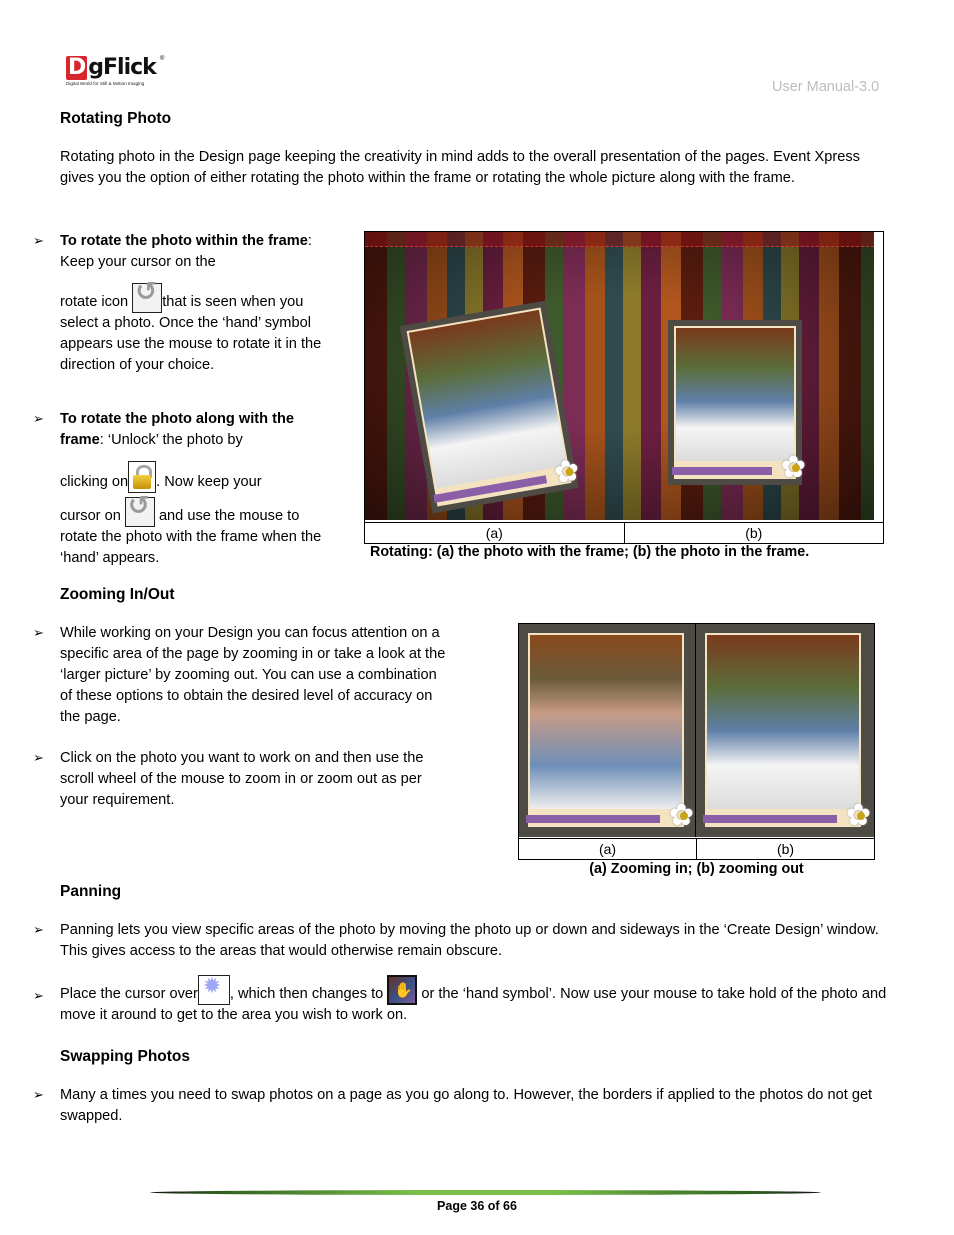 The image size is (954, 1235). Describe the element at coordinates (608, 730) in the screenshot. I see `zoomed-in-photo: ✿` at that location.